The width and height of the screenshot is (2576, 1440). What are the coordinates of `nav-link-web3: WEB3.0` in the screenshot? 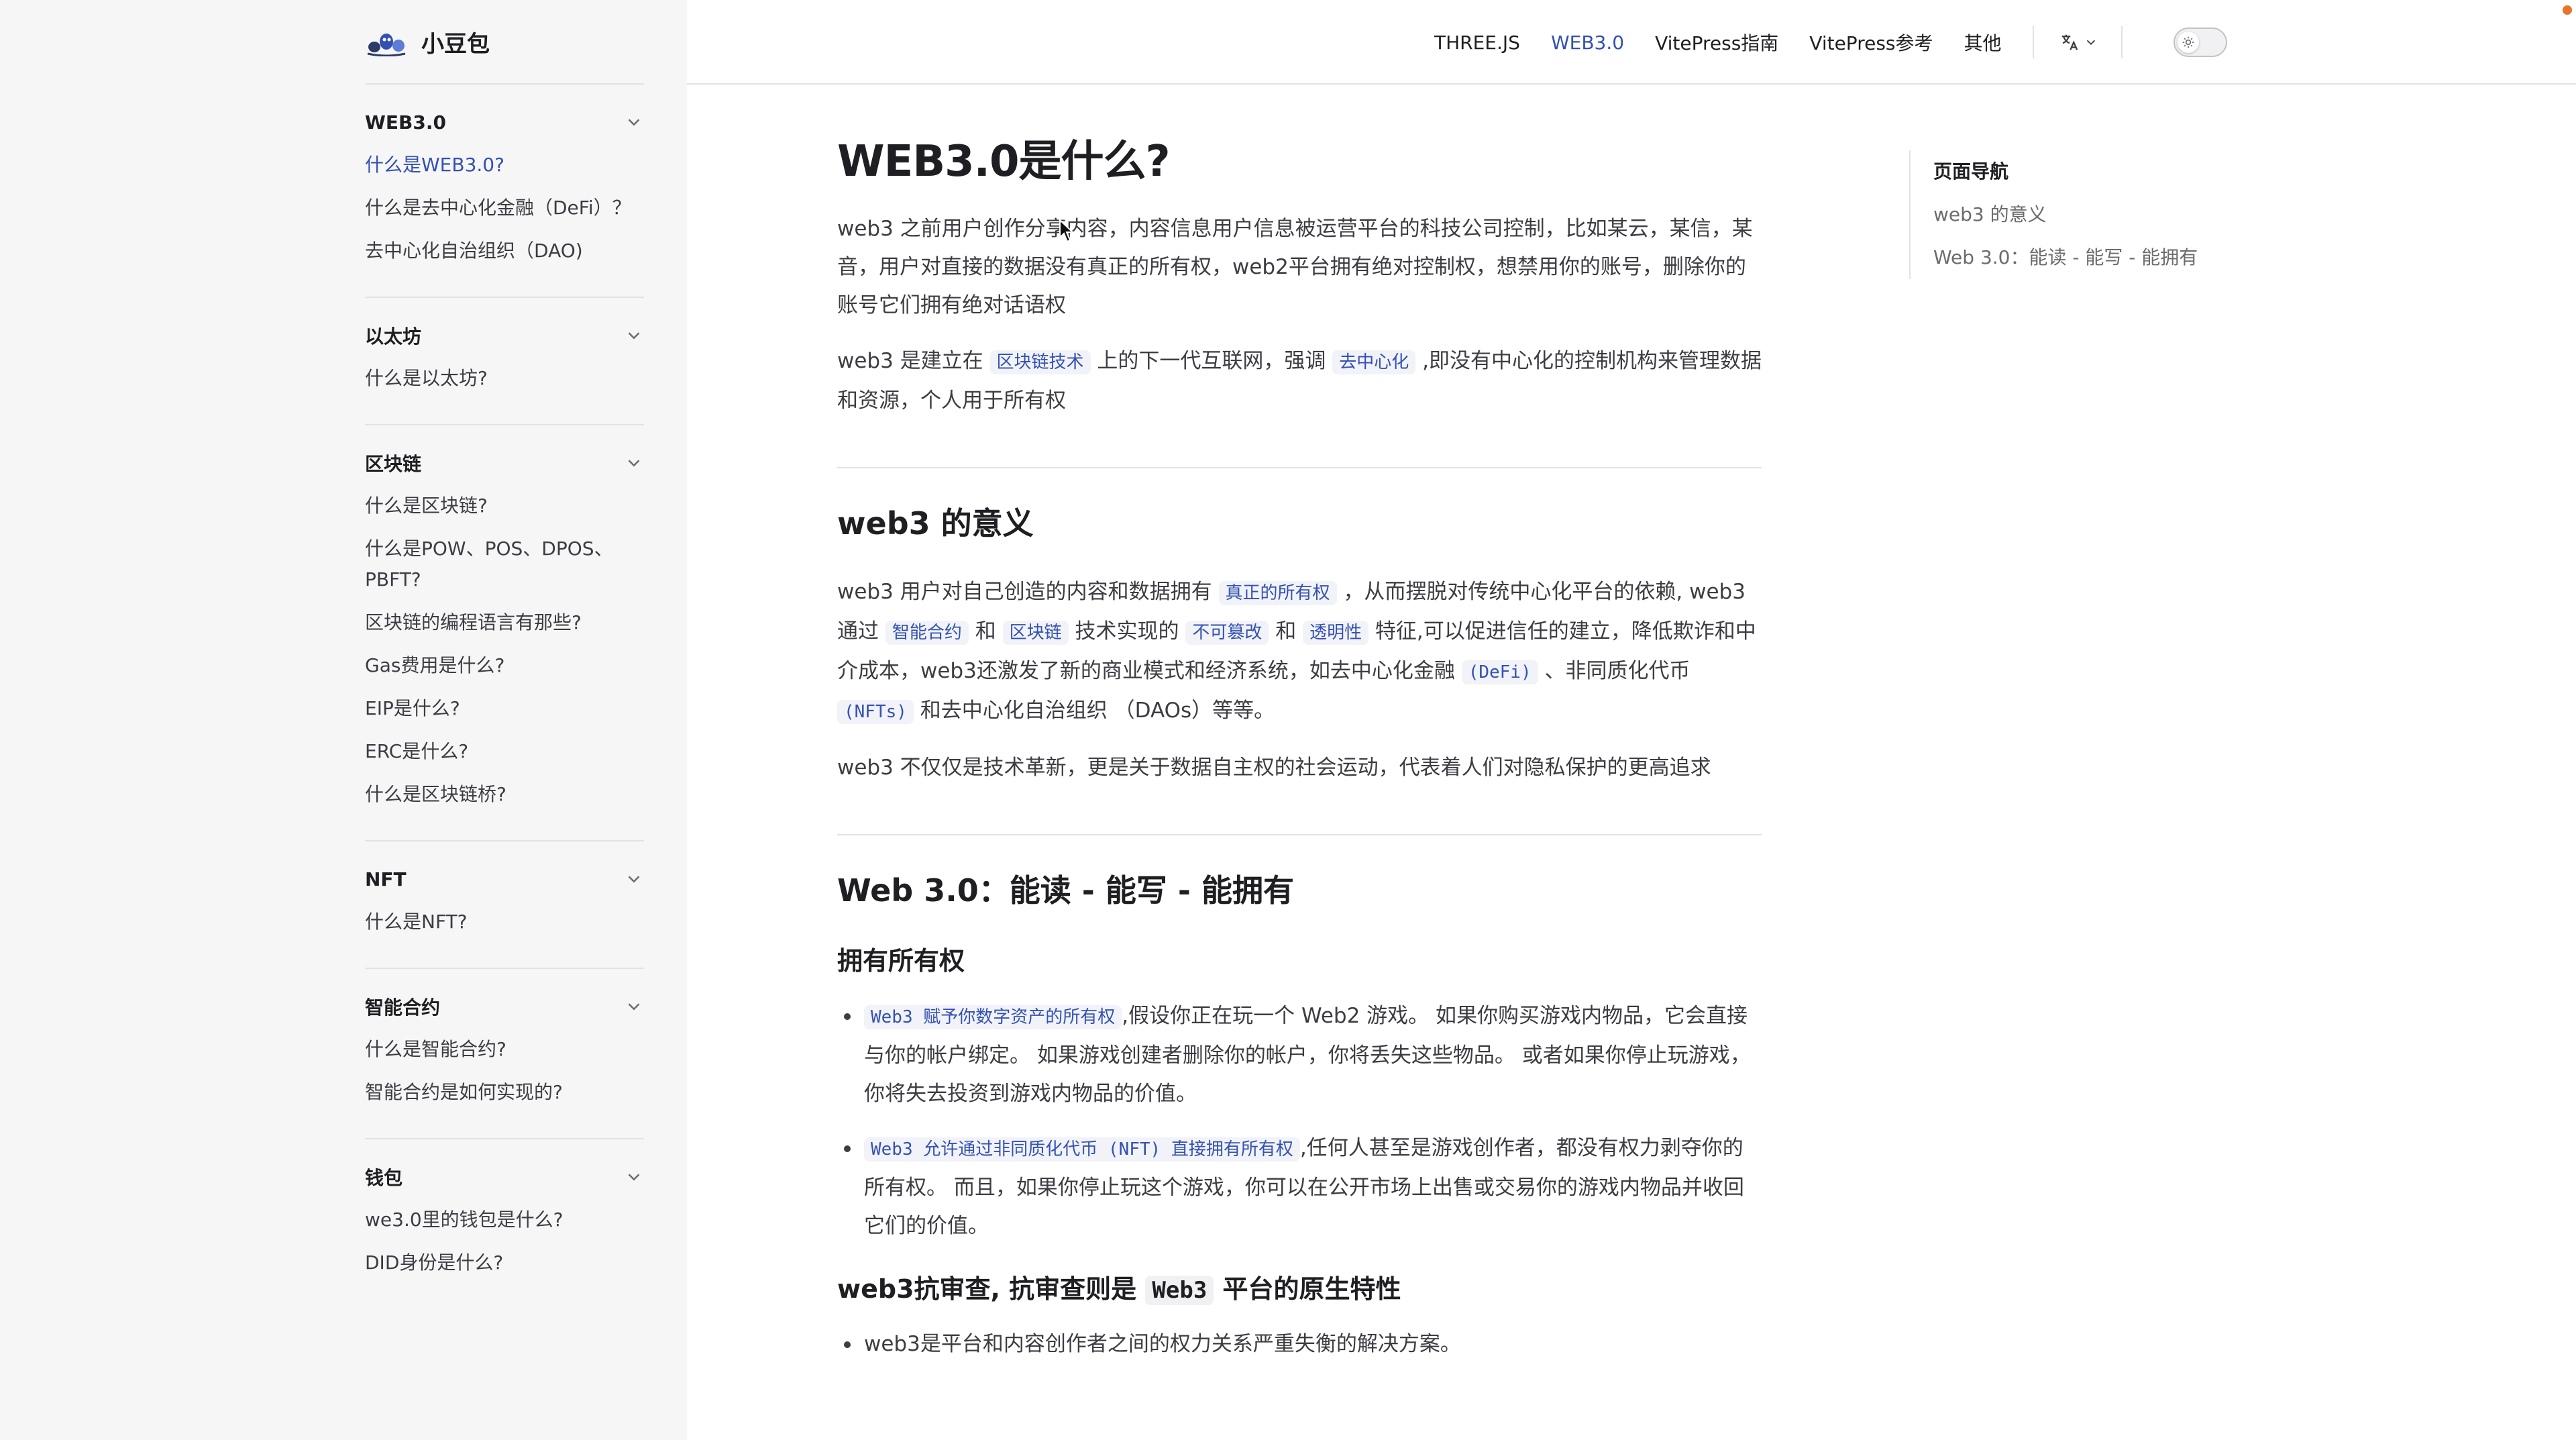 It's located at (1587, 43).